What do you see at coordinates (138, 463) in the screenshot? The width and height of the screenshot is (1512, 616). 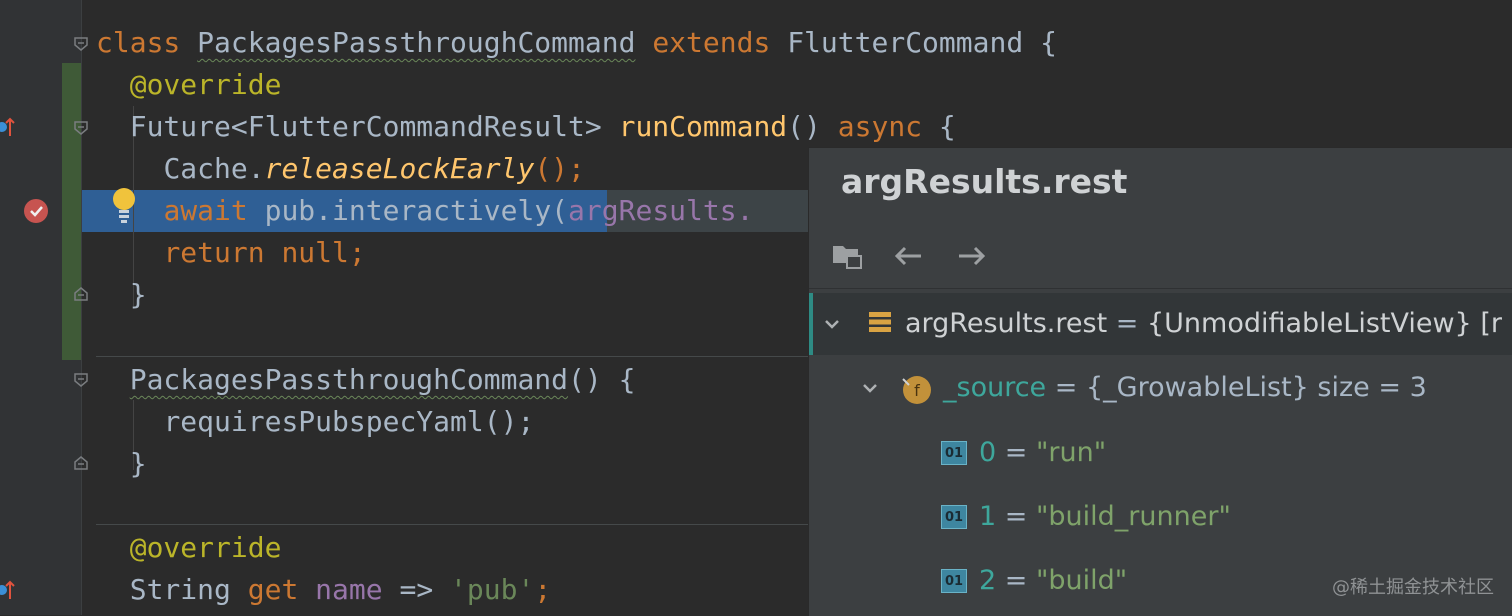 I see `code-line-10: }` at bounding box center [138, 463].